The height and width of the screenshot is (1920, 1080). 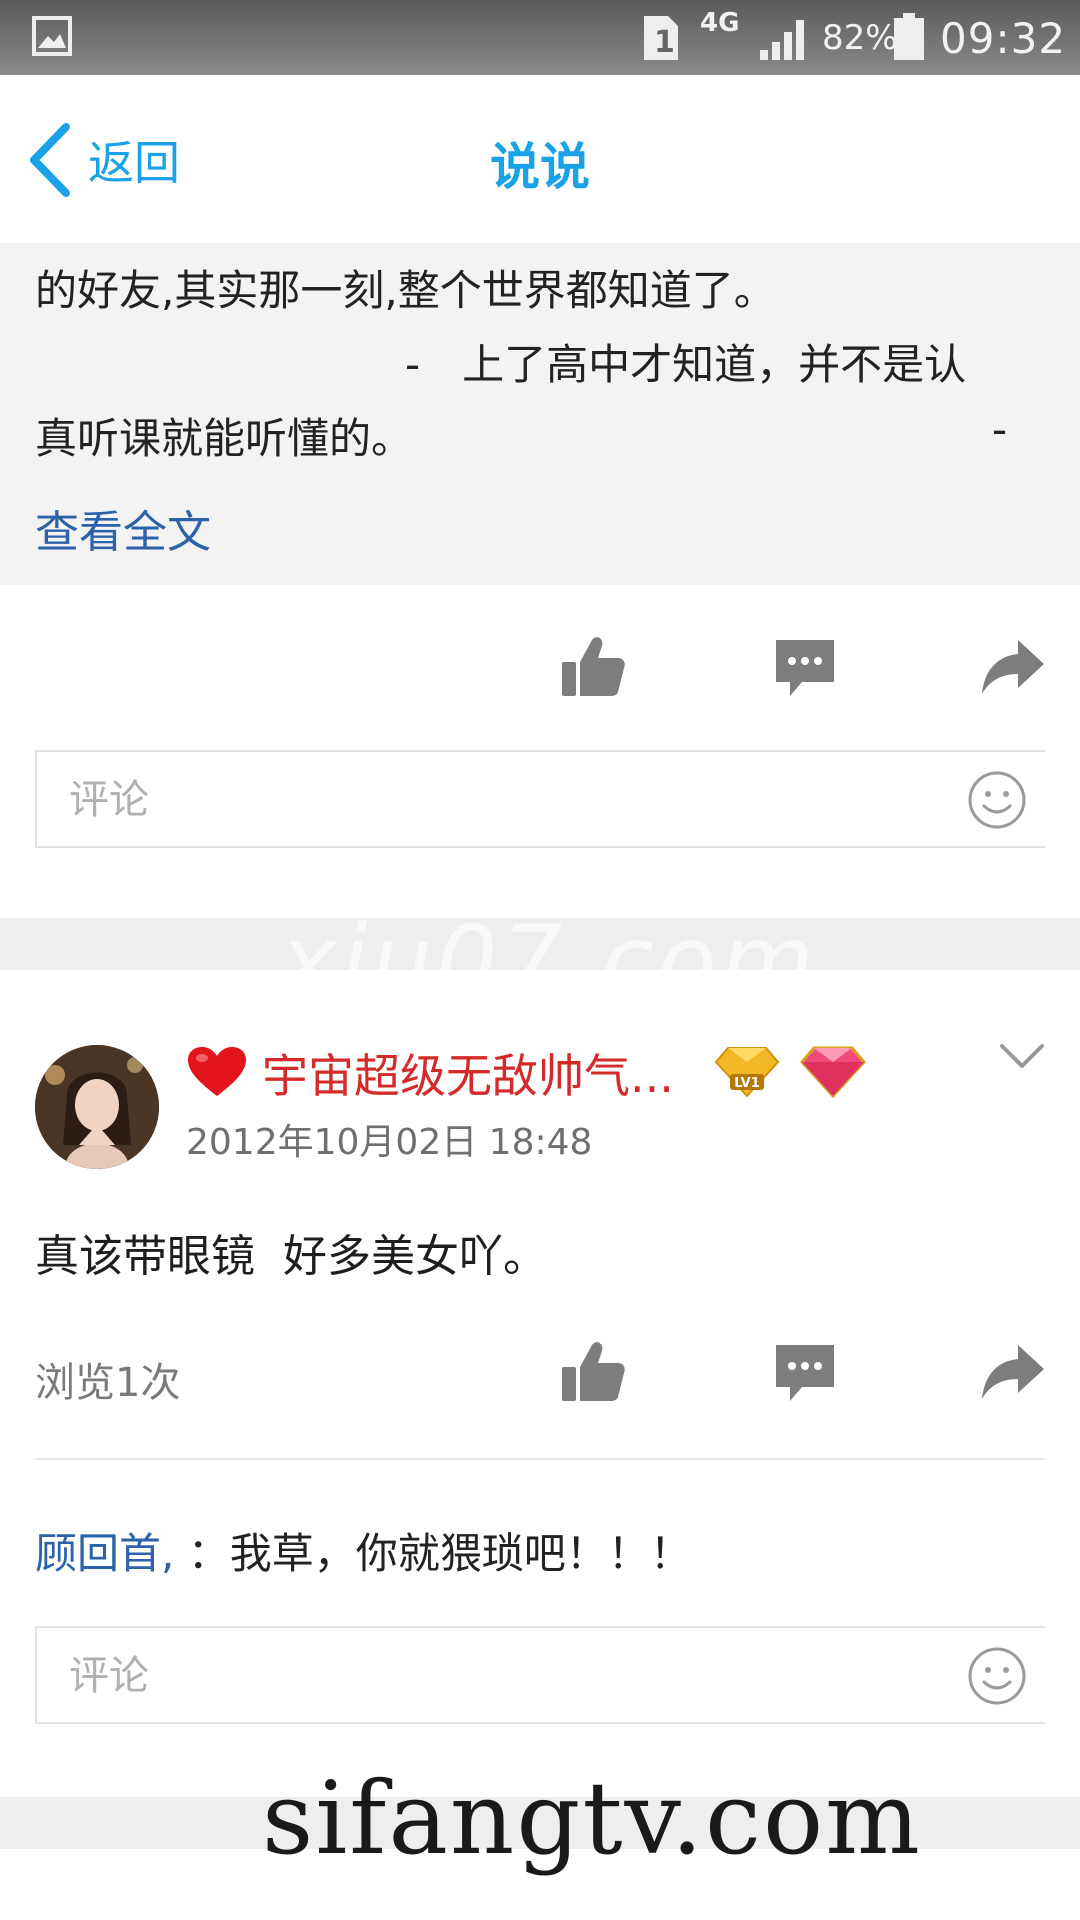 I want to click on post-text-line: - 上了高中才知道，并不是认, so click(x=686, y=364).